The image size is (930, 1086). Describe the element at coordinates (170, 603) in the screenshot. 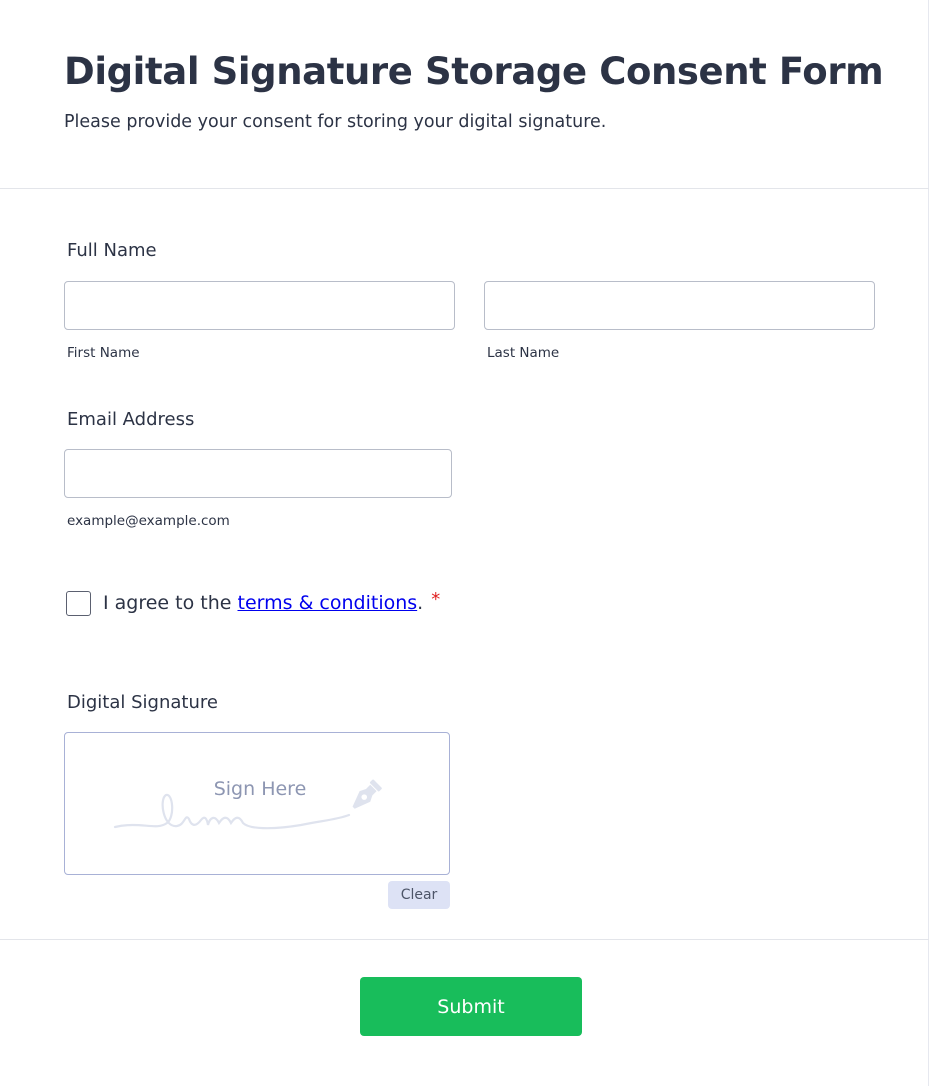

I see `terms-text-before: I agree to the` at that location.